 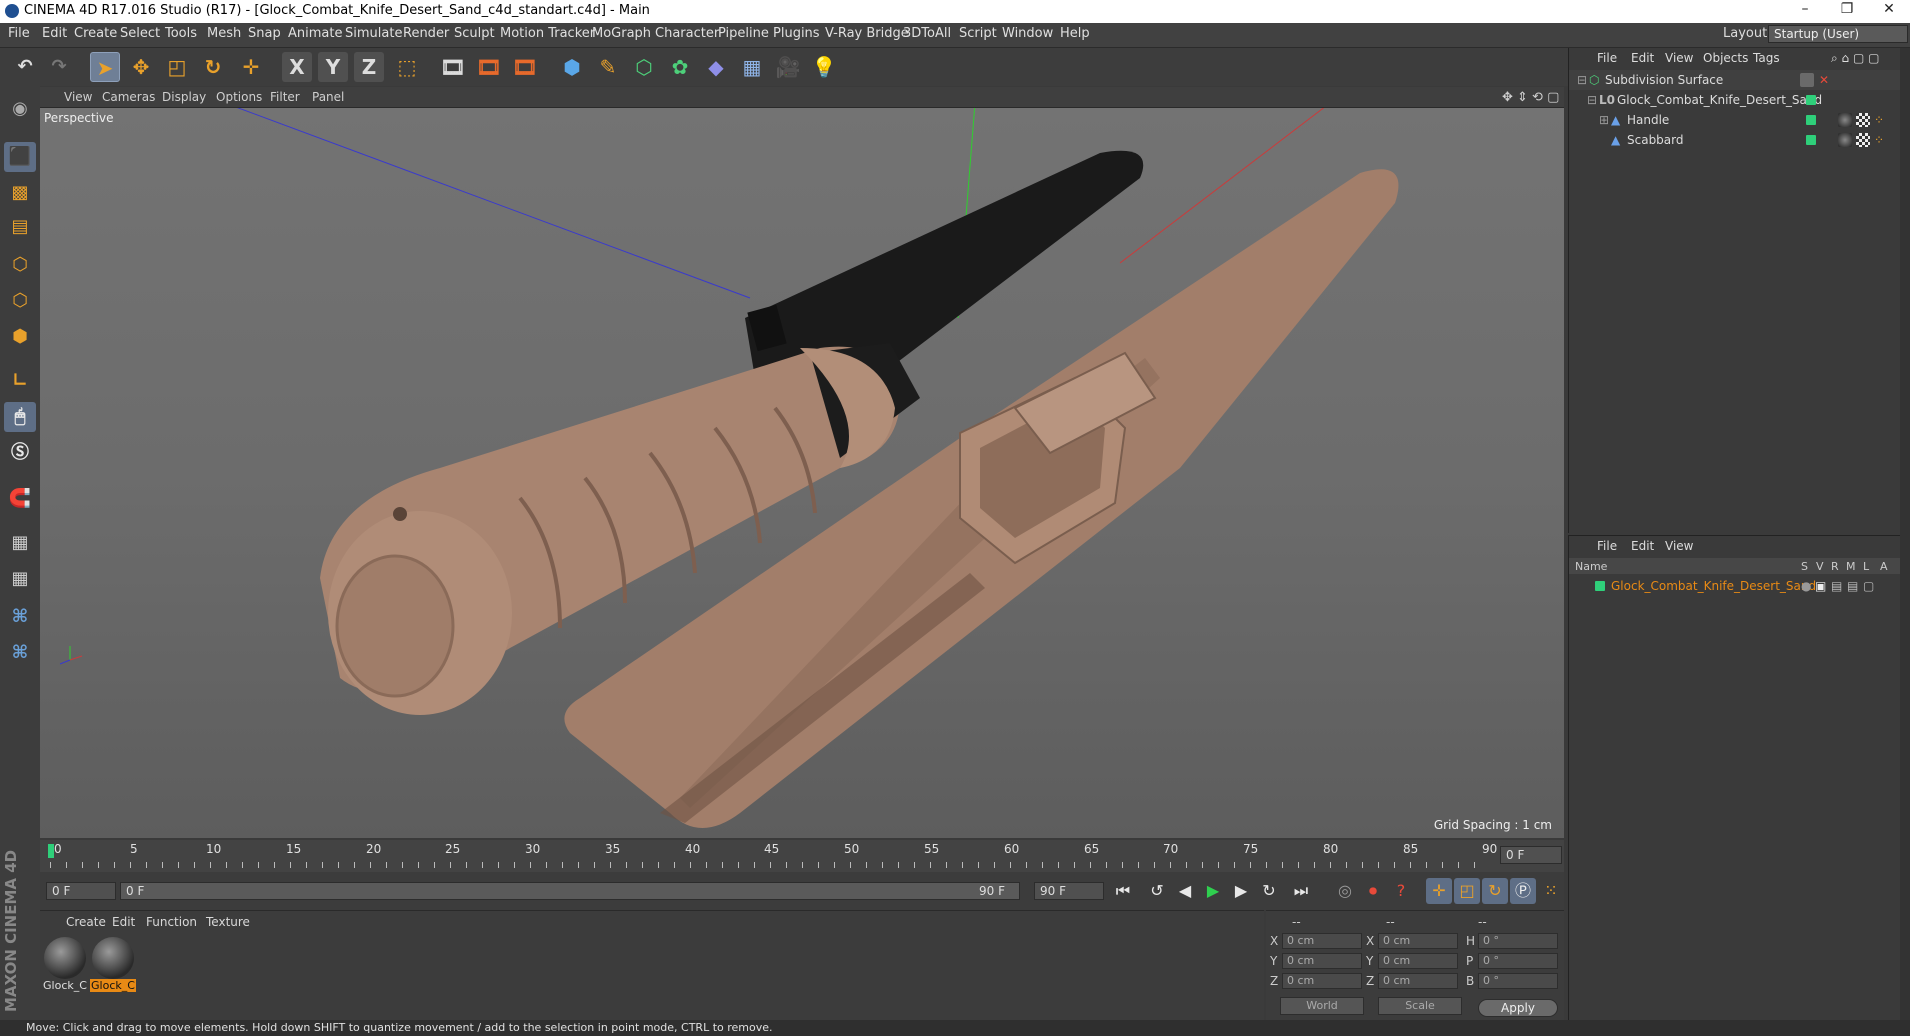 I want to click on rotation-b-field: 0 °, so click(x=1518, y=981).